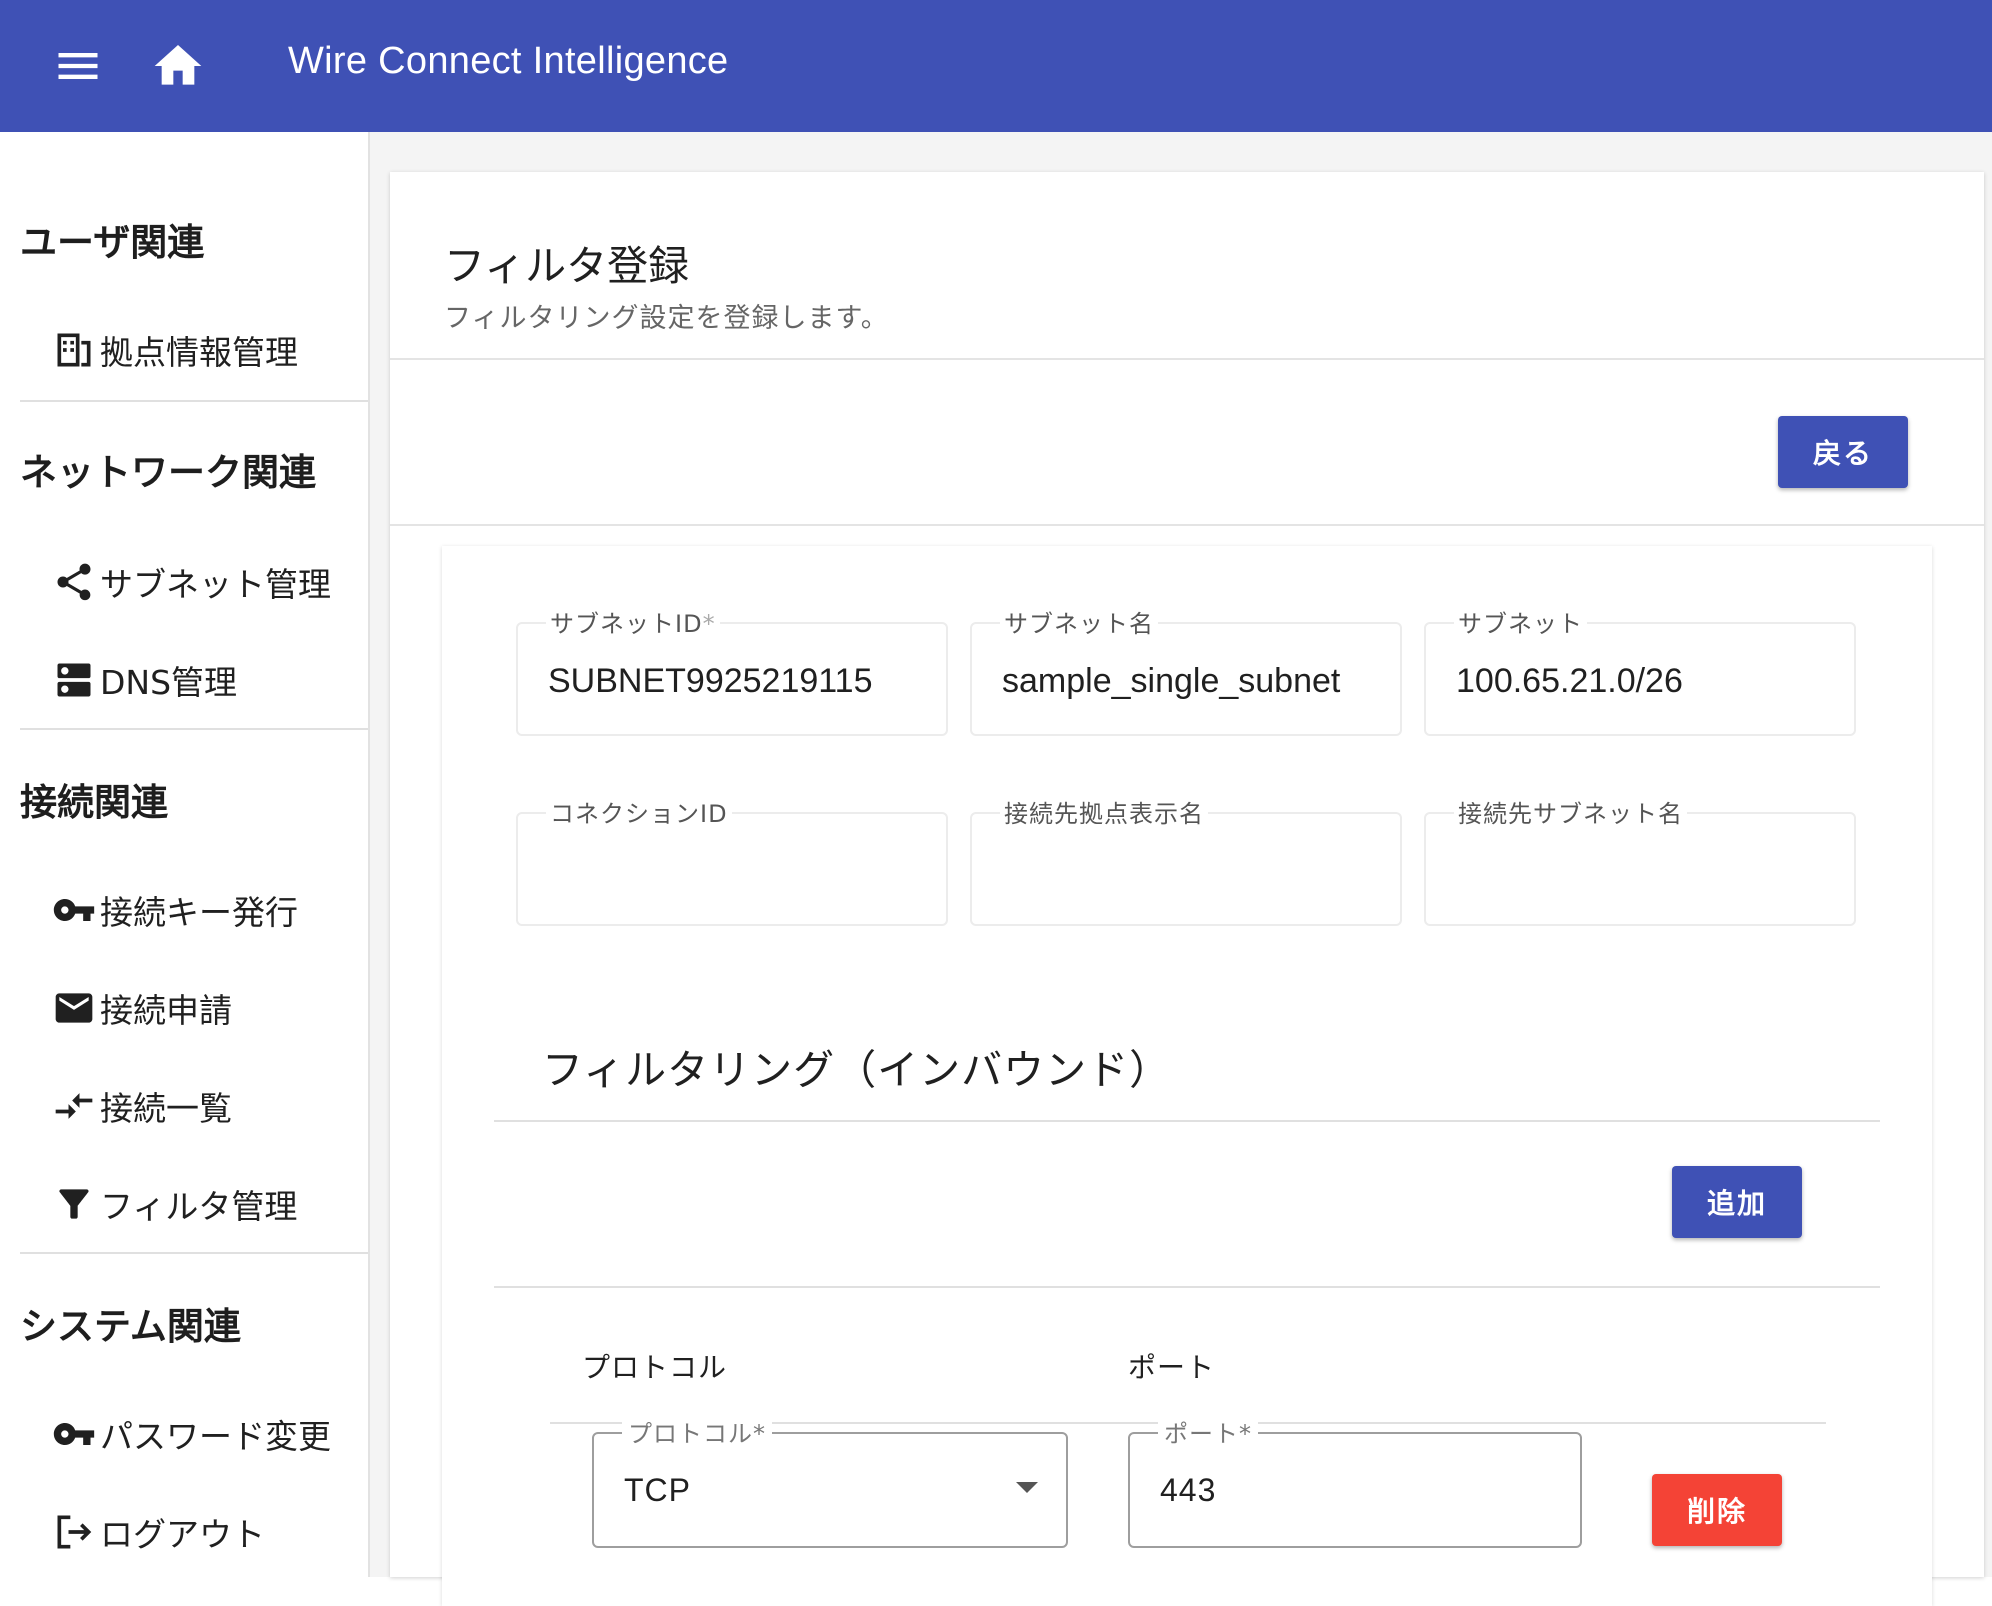  Describe the element at coordinates (710, 681) in the screenshot. I see `subnet-id-value: SUBNET9925219115` at that location.